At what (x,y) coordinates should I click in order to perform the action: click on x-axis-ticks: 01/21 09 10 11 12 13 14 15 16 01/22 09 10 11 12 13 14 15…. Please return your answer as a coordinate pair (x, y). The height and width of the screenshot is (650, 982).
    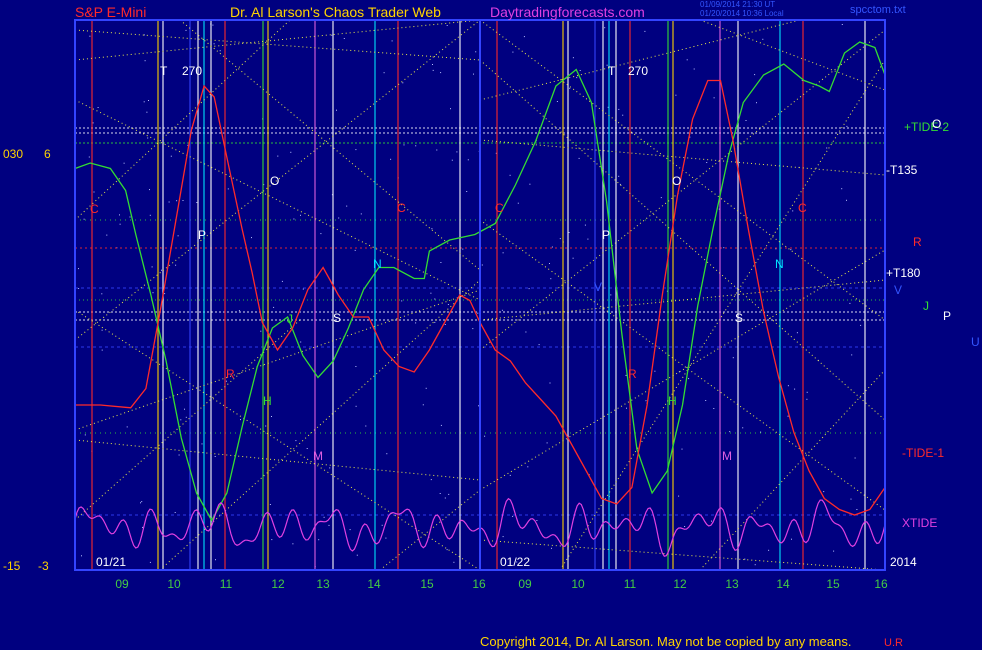
    Looking at the image, I should click on (492, 573).